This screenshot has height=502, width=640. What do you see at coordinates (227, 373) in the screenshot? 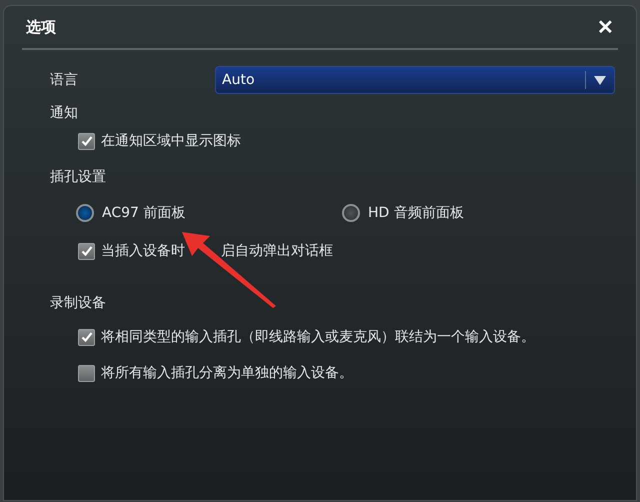
I see `option-label: 将所有输入插孔分离为单独的输入设备。` at bounding box center [227, 373].